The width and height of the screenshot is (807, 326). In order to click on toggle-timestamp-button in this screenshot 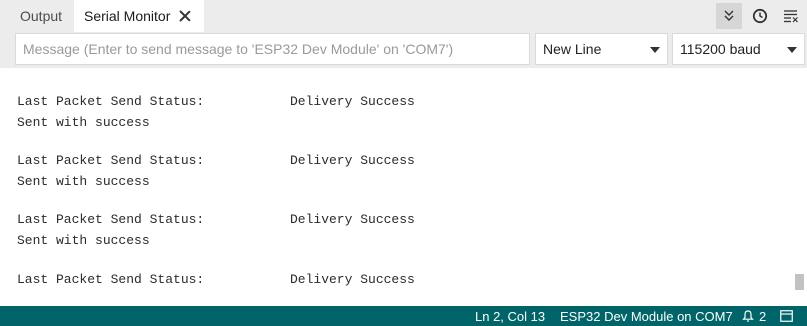, I will do `click(760, 16)`.